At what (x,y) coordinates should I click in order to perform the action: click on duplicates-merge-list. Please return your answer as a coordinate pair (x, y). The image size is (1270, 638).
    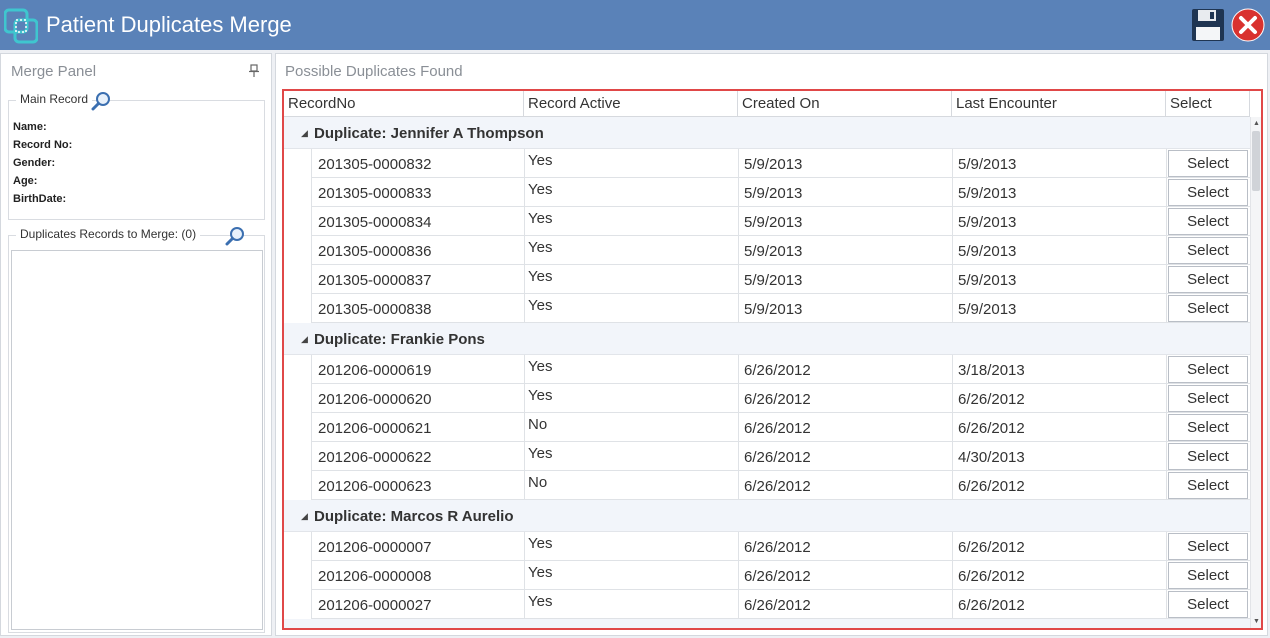
    Looking at the image, I should click on (137, 440).